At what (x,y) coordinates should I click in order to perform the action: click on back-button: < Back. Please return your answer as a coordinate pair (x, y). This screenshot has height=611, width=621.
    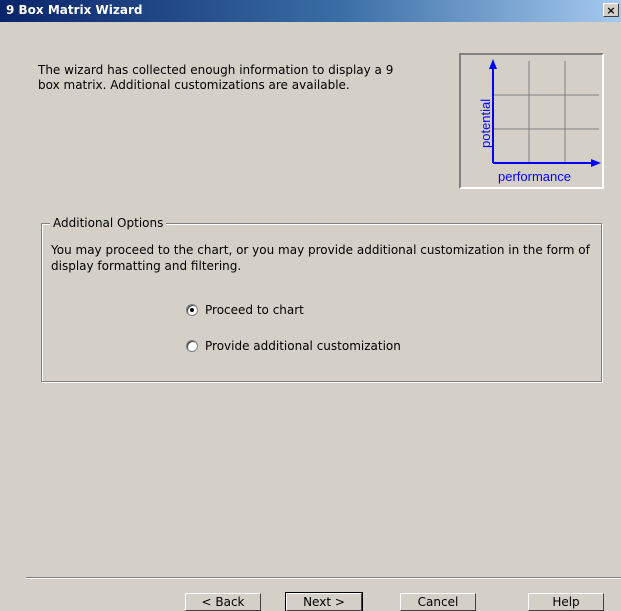
    Looking at the image, I should click on (223, 602).